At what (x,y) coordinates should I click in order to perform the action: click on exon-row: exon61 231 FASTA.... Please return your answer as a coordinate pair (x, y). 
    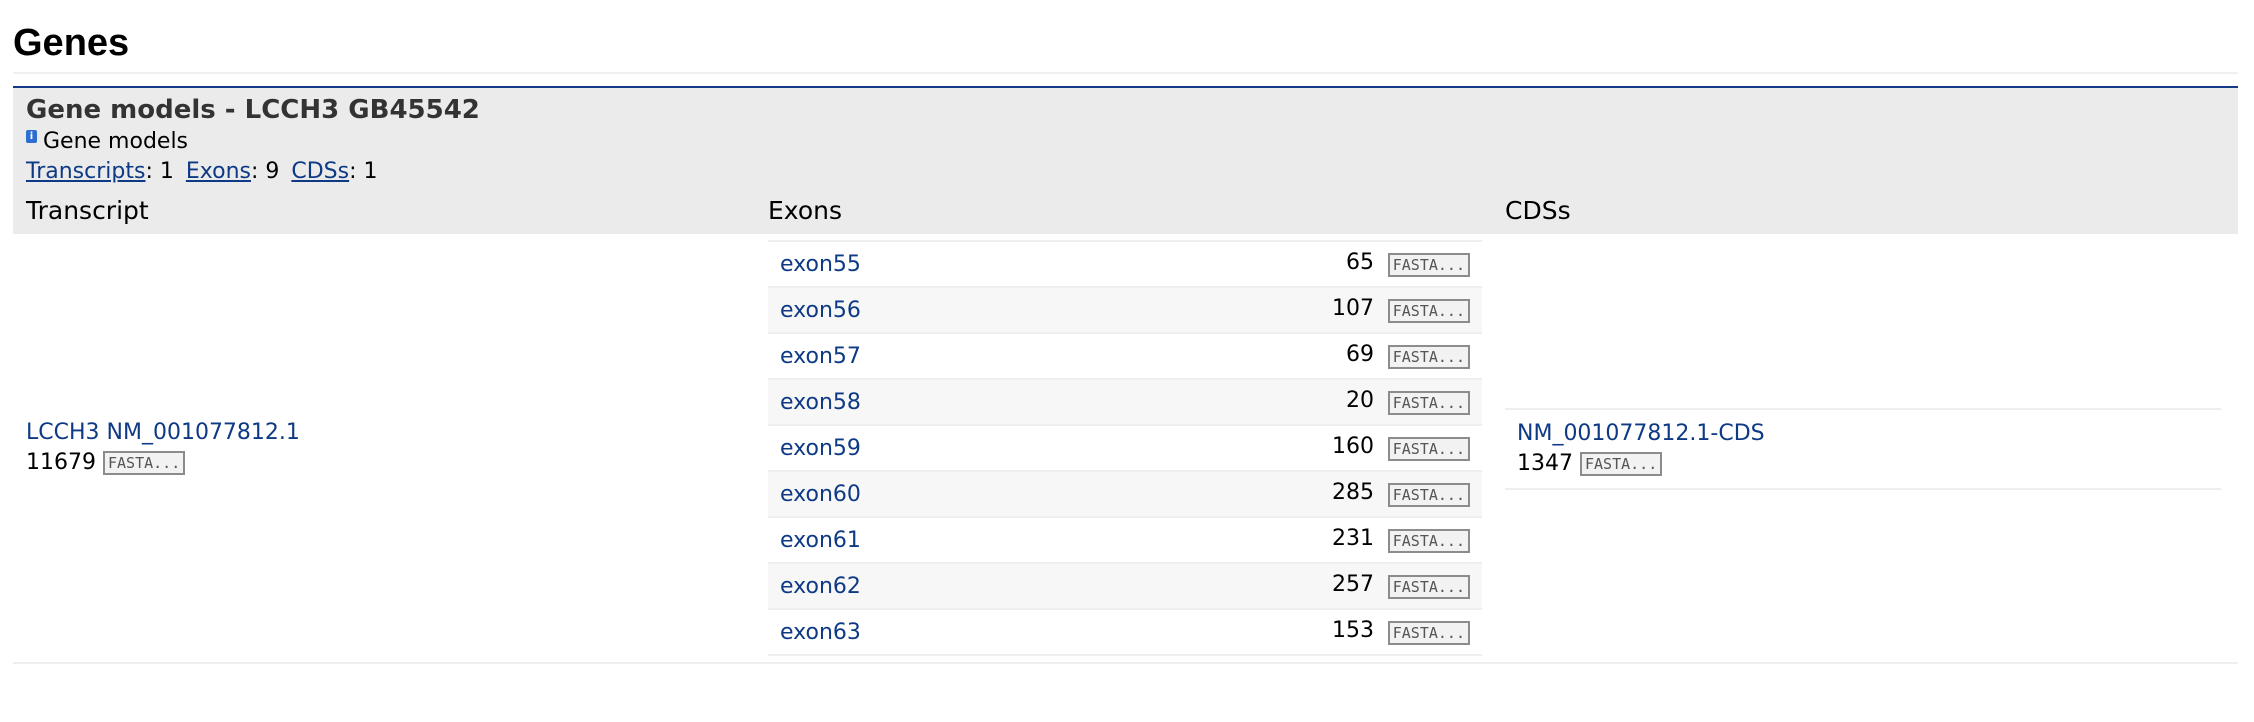
    Looking at the image, I should click on (1125, 541).